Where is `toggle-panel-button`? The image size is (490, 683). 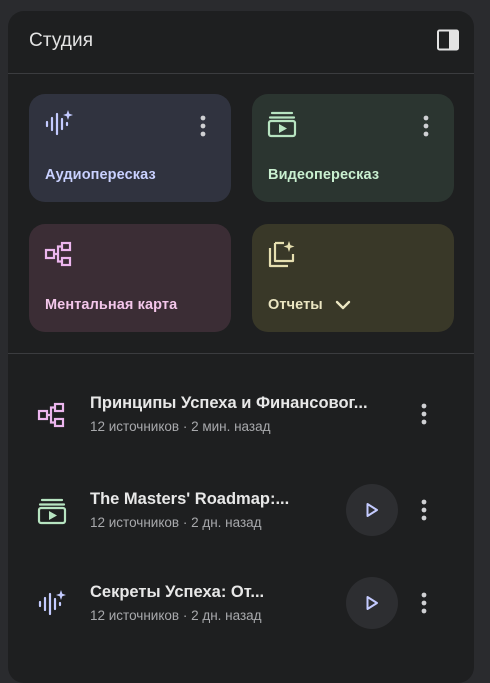
toggle-panel-button is located at coordinates (448, 40).